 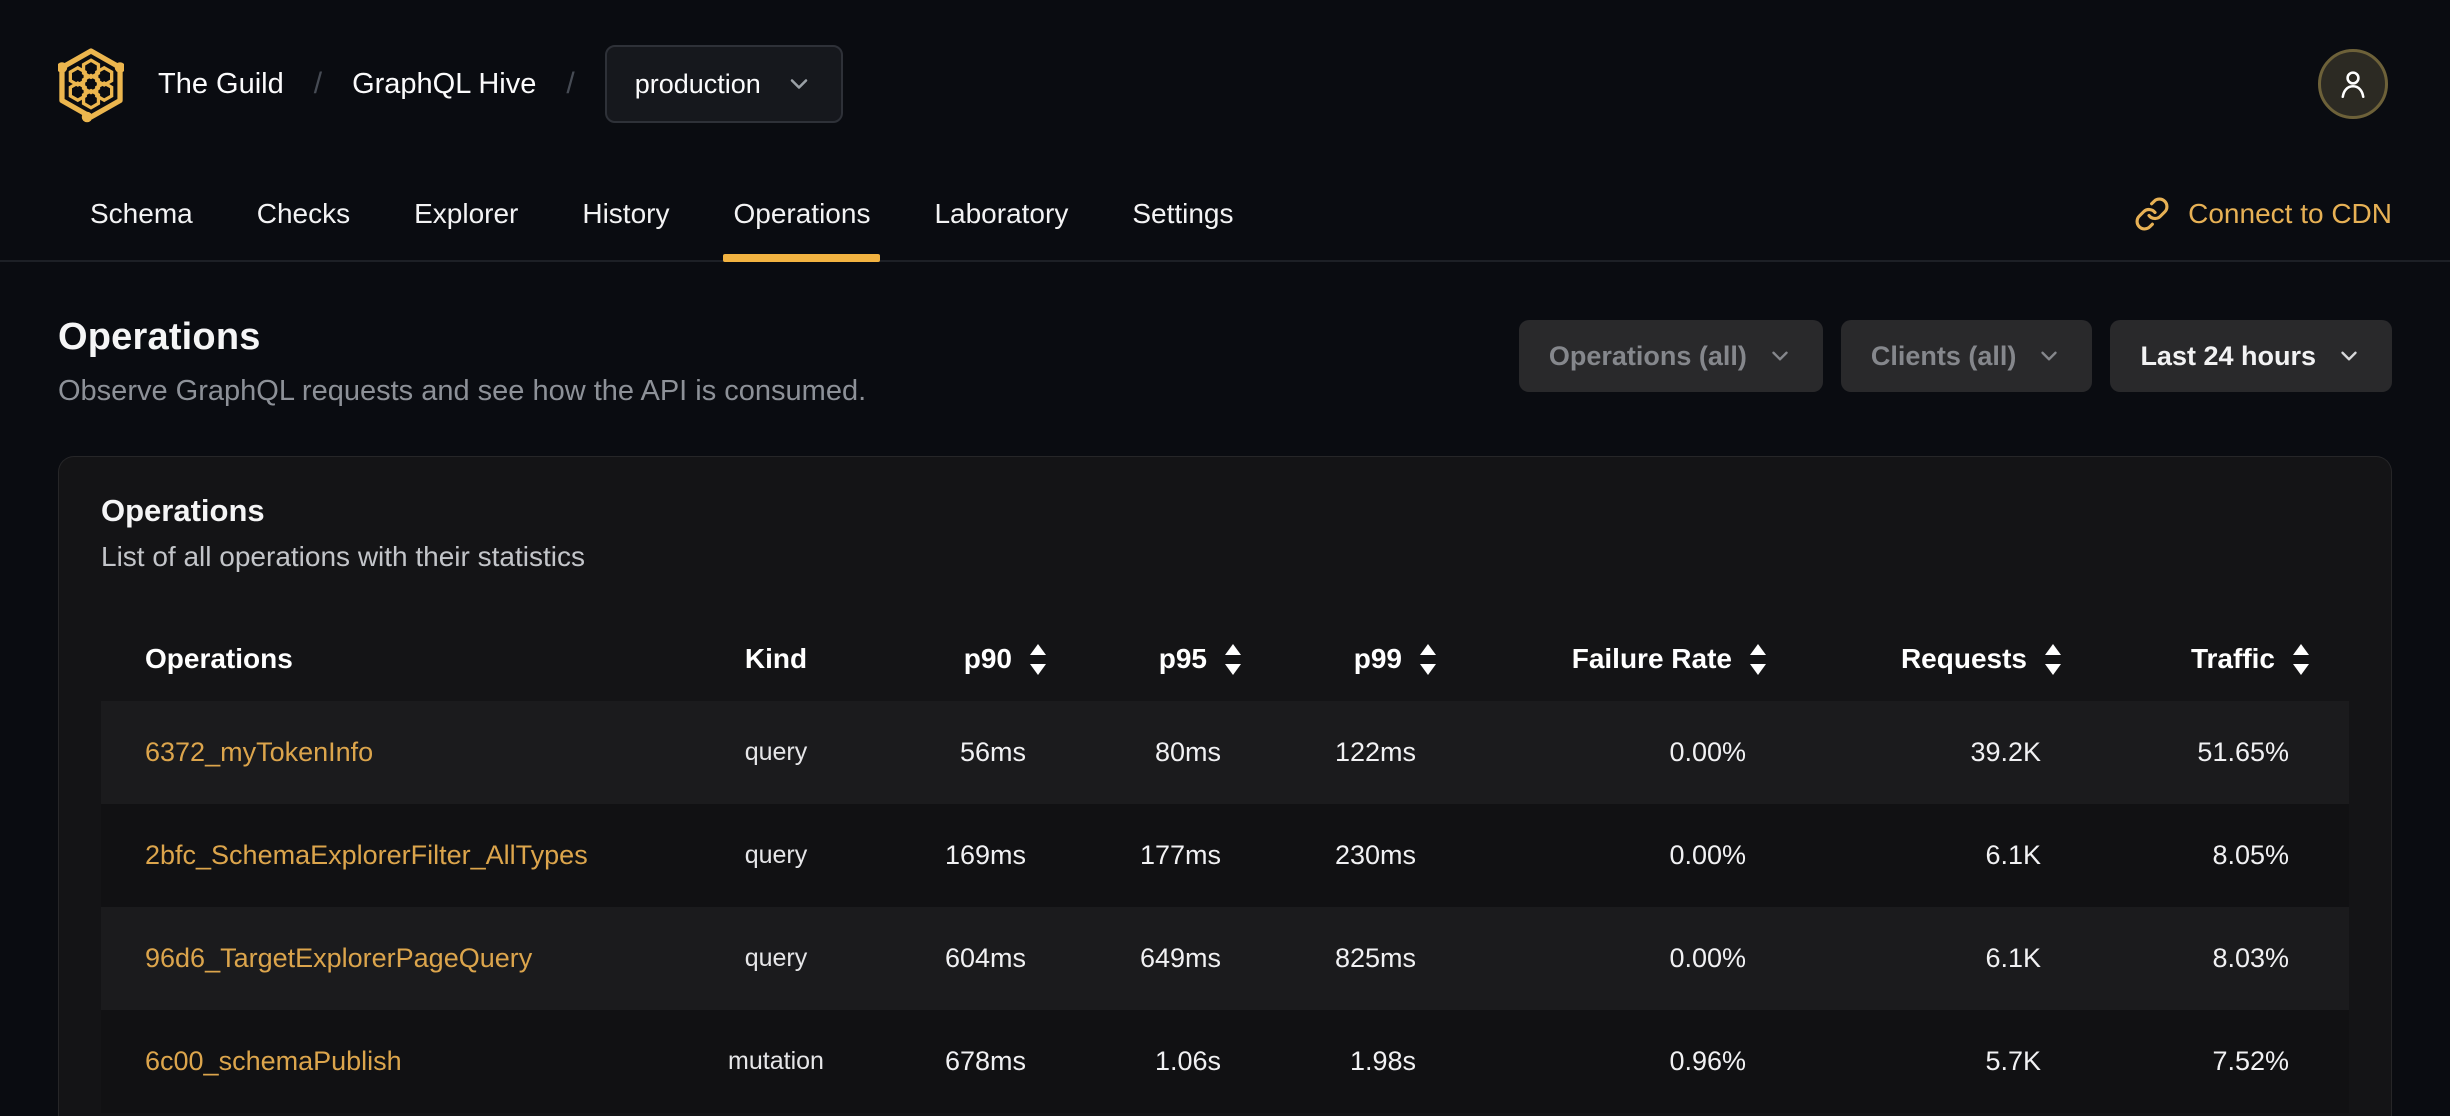 I want to click on tab-settings: Settings, so click(x=1182, y=214).